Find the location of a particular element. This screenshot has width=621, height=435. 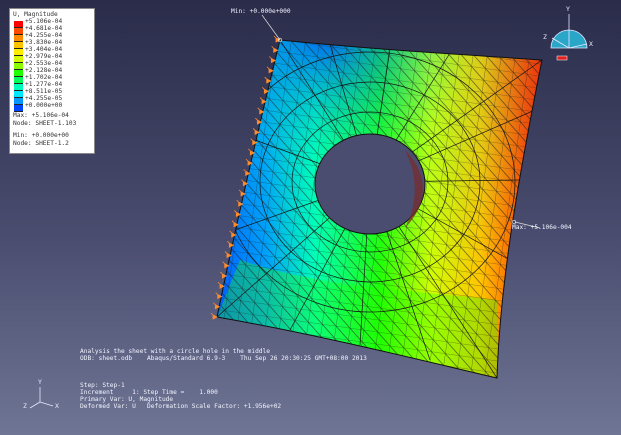

triad-x-label: X is located at coordinates (591, 44).